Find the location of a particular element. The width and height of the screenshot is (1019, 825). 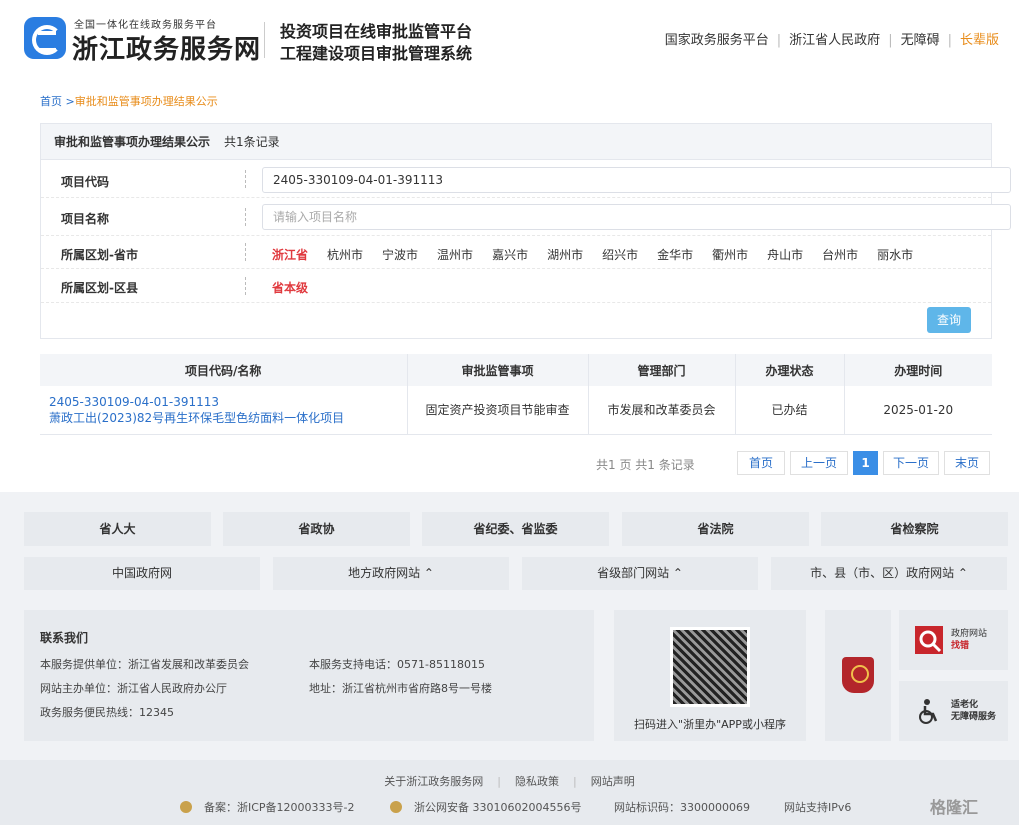

panel-title: 审批和监管事项办理结果公示 is located at coordinates (132, 142).